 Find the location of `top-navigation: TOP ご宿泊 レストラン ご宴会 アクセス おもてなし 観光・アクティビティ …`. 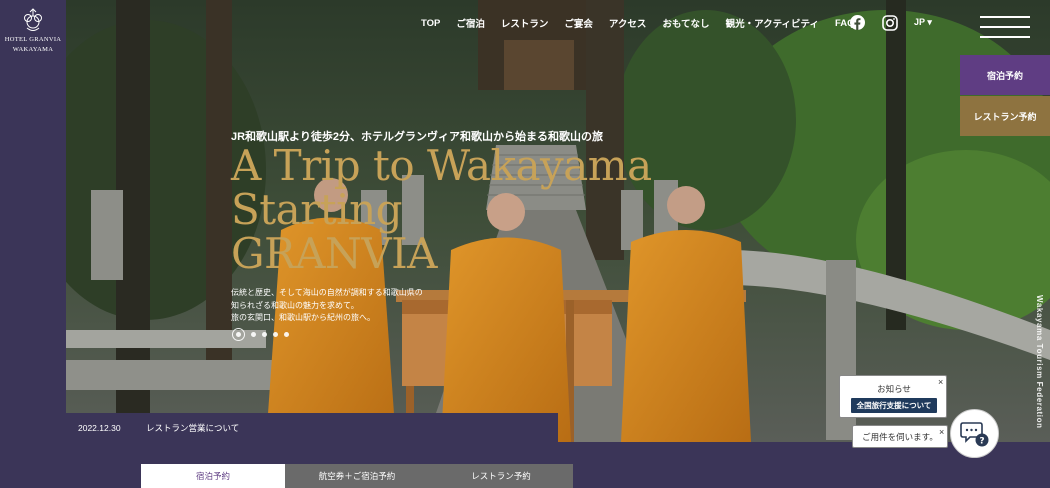

top-navigation: TOP ご宿泊 レストラン ご宴会 アクセス おもてなし 観光・アクティビティ … is located at coordinates (645, 23).